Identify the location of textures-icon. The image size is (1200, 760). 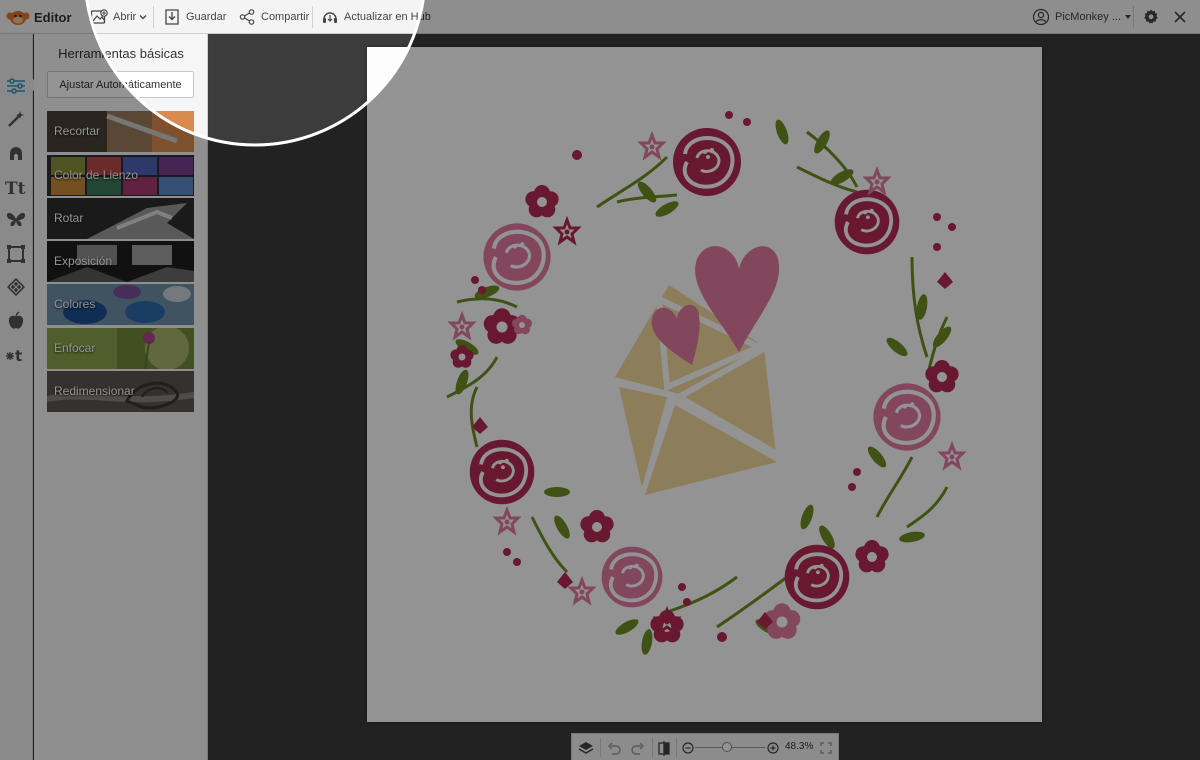
(16, 287).